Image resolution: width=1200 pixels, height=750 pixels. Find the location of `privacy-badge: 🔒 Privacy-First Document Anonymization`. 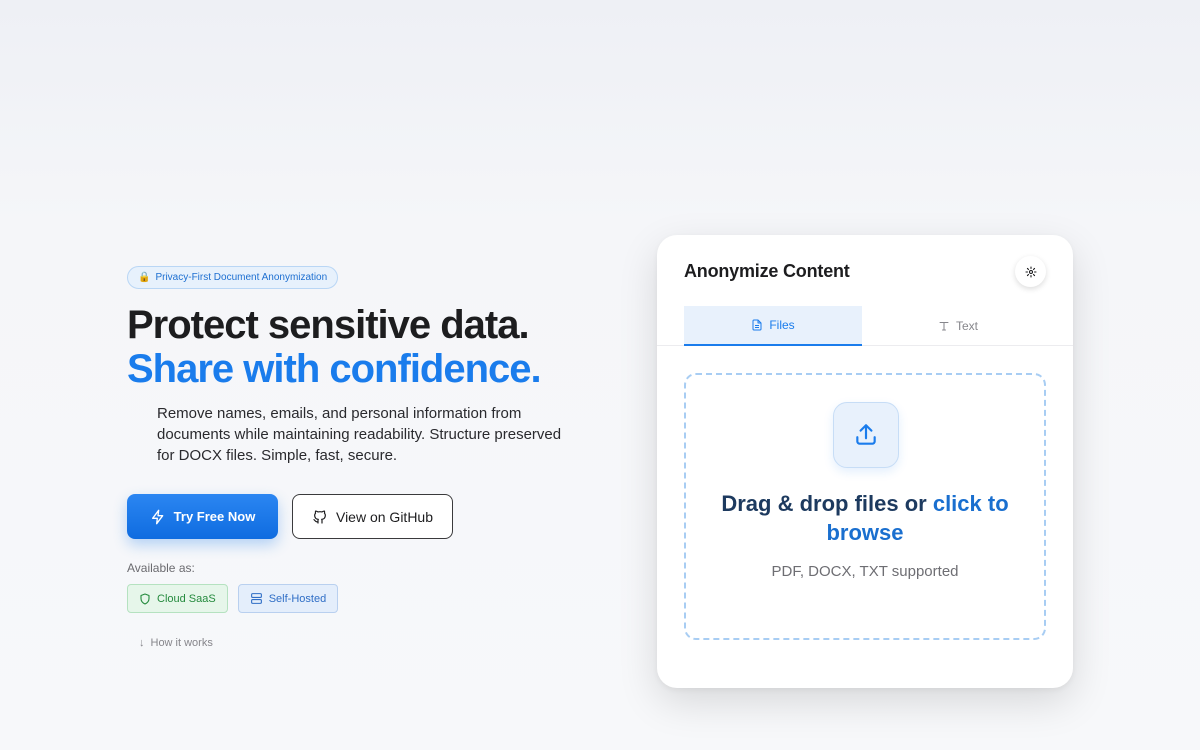

privacy-badge: 🔒 Privacy-First Document Anonymization is located at coordinates (233, 277).